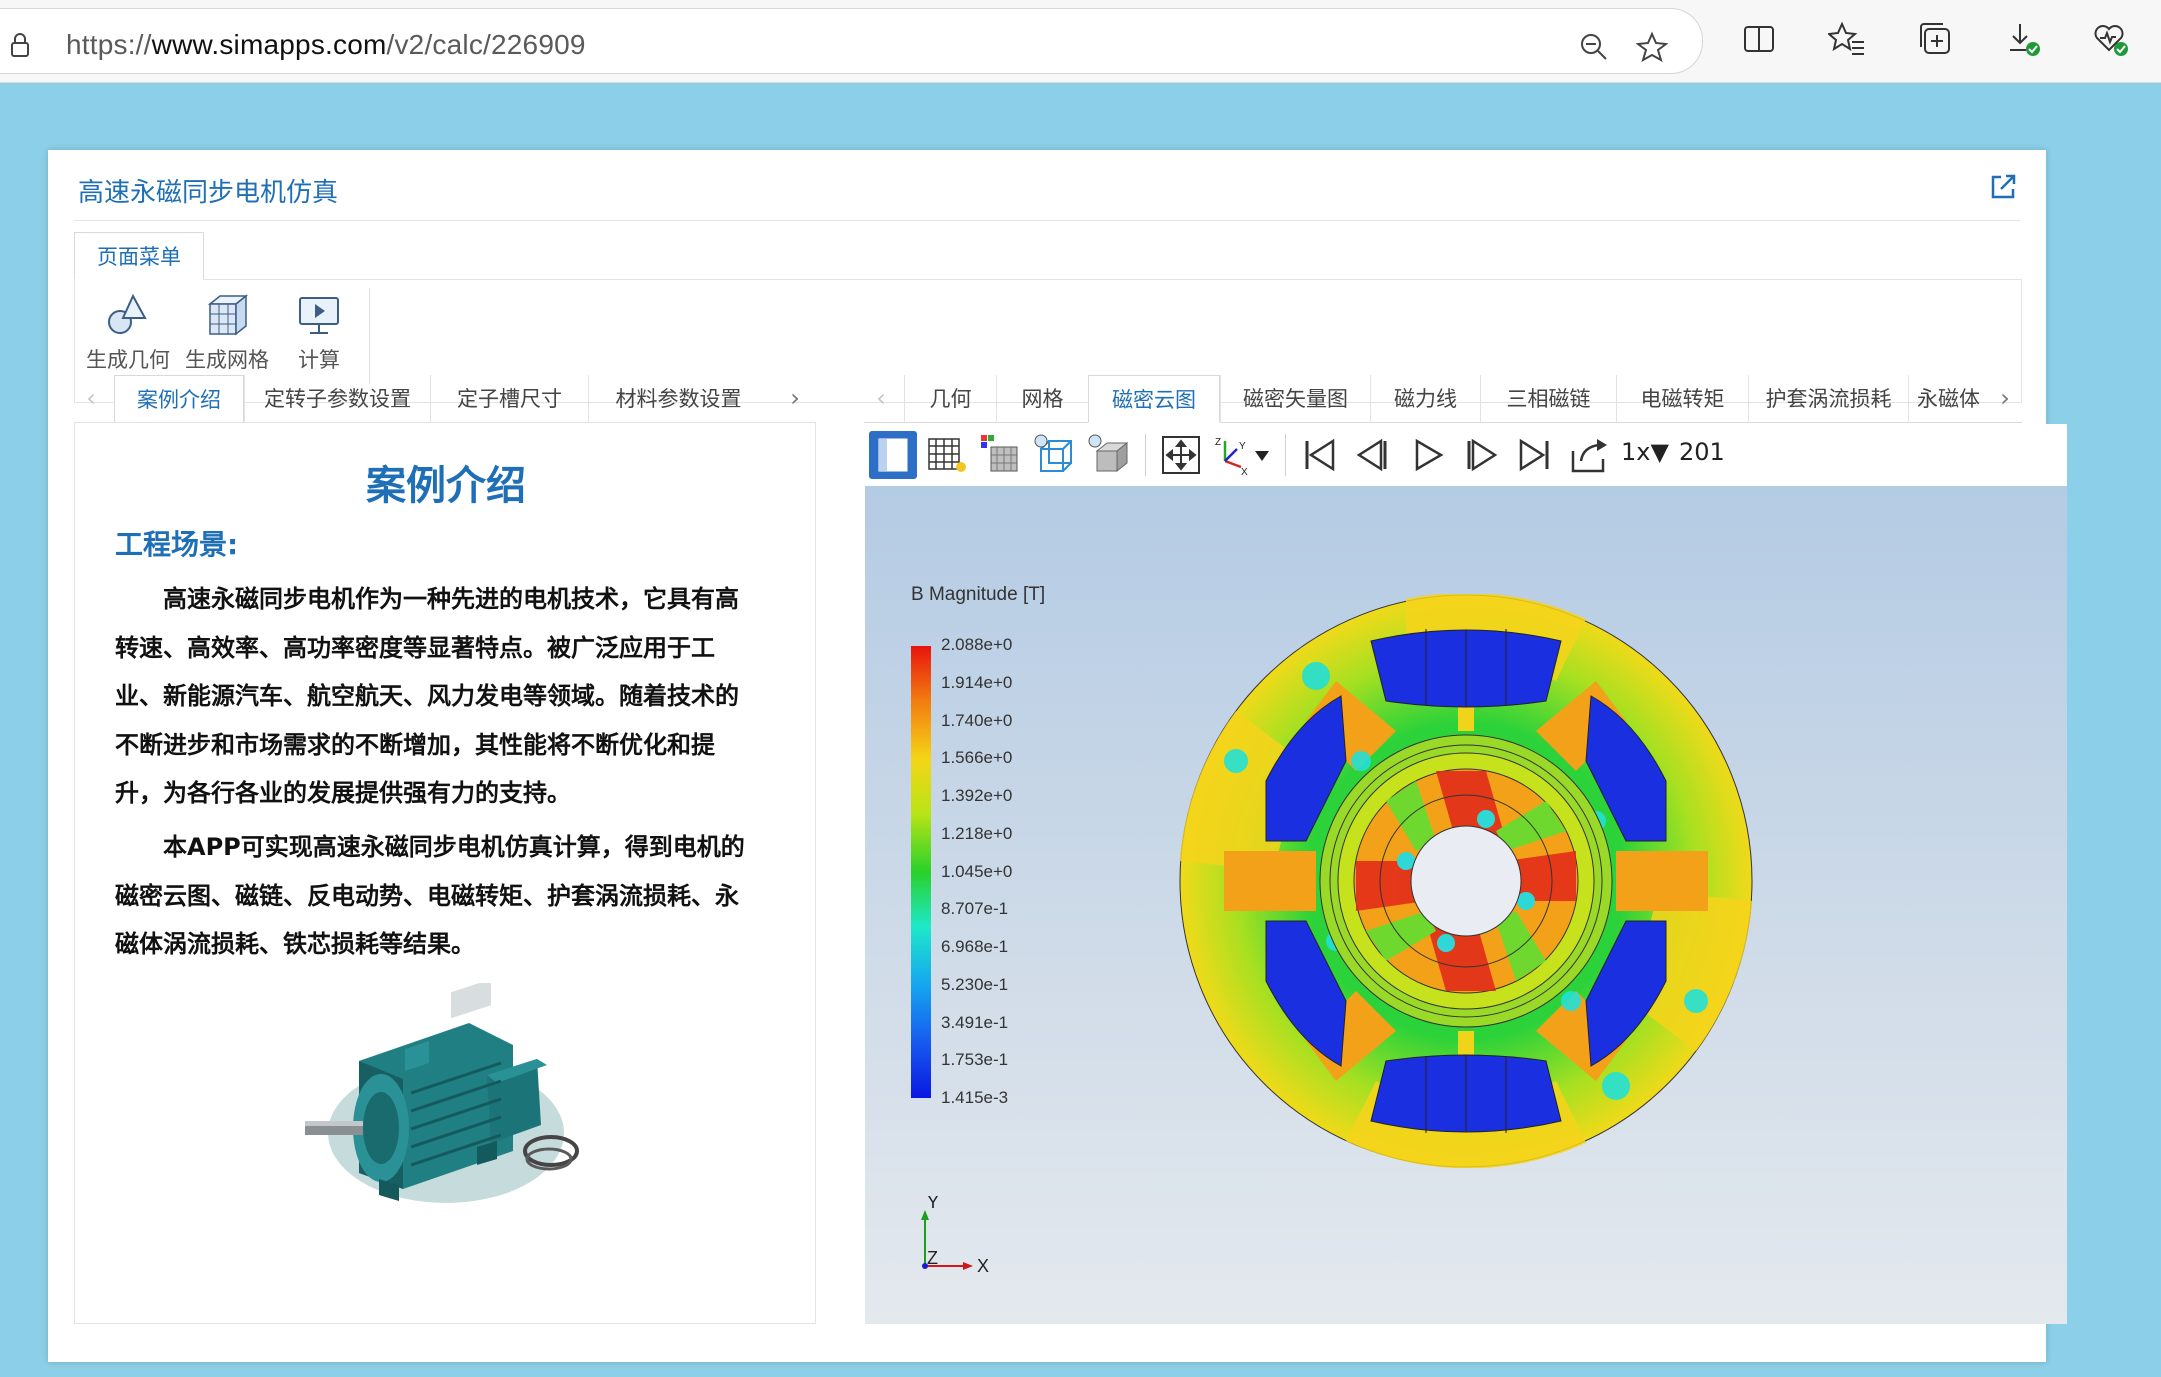 Image resolution: width=2161 pixels, height=1377 pixels. Describe the element at coordinates (1425, 399) in the screenshot. I see `tab-flux-lines: 磁力线` at that location.